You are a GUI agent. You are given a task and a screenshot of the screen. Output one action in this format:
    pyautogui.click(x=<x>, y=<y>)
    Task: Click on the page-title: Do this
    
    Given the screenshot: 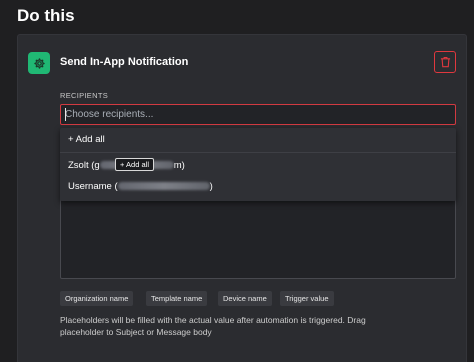 What is the action you would take?
    pyautogui.click(x=46, y=15)
    